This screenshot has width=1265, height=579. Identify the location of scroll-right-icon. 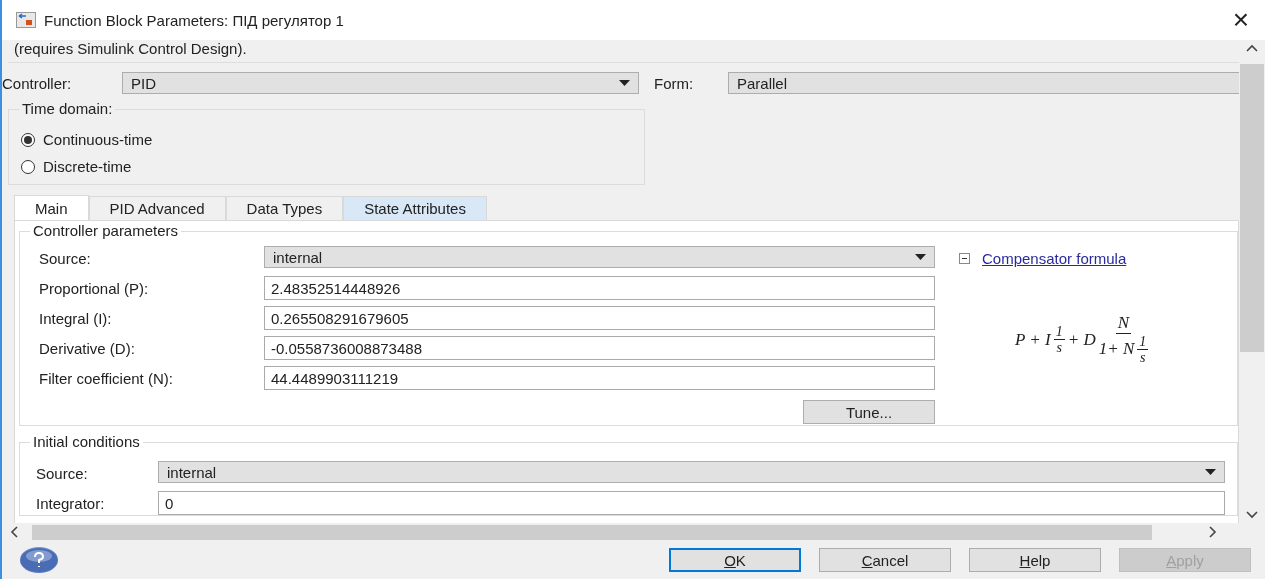
(1213, 532).